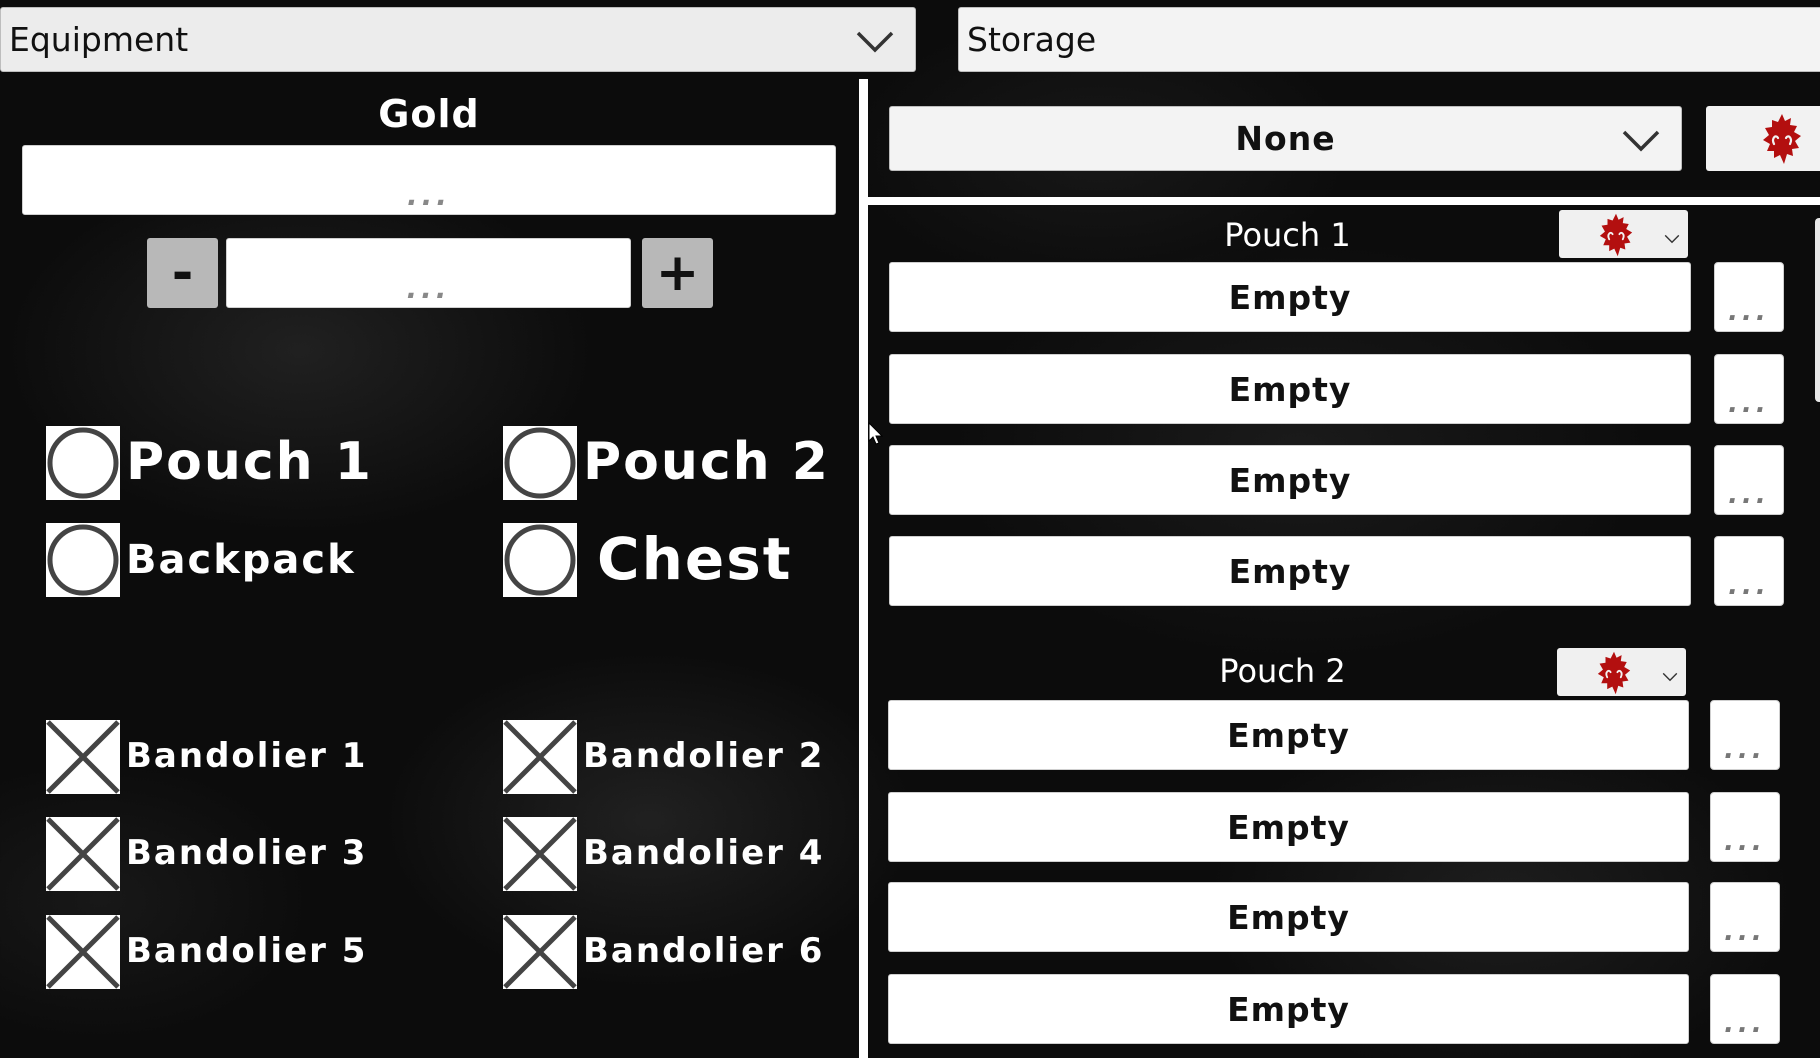 The image size is (1820, 1058). What do you see at coordinates (99, 39) in the screenshot?
I see `equipment-dropdown-label: Equipment` at bounding box center [99, 39].